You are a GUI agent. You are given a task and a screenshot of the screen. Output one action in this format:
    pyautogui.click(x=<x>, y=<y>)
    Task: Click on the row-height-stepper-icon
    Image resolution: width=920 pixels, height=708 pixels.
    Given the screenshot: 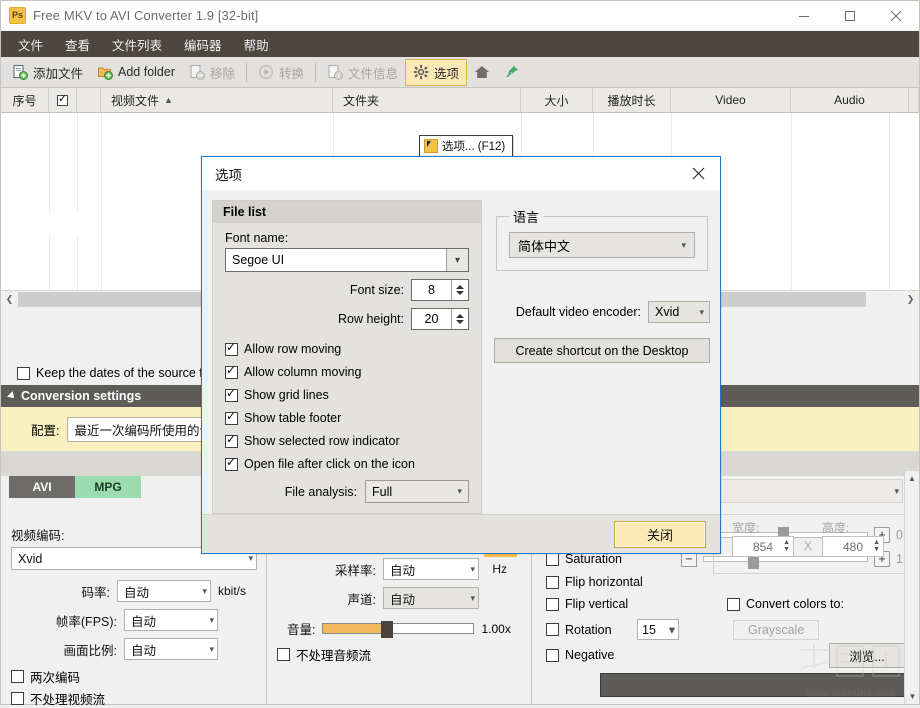 What is the action you would take?
    pyautogui.click(x=459, y=319)
    